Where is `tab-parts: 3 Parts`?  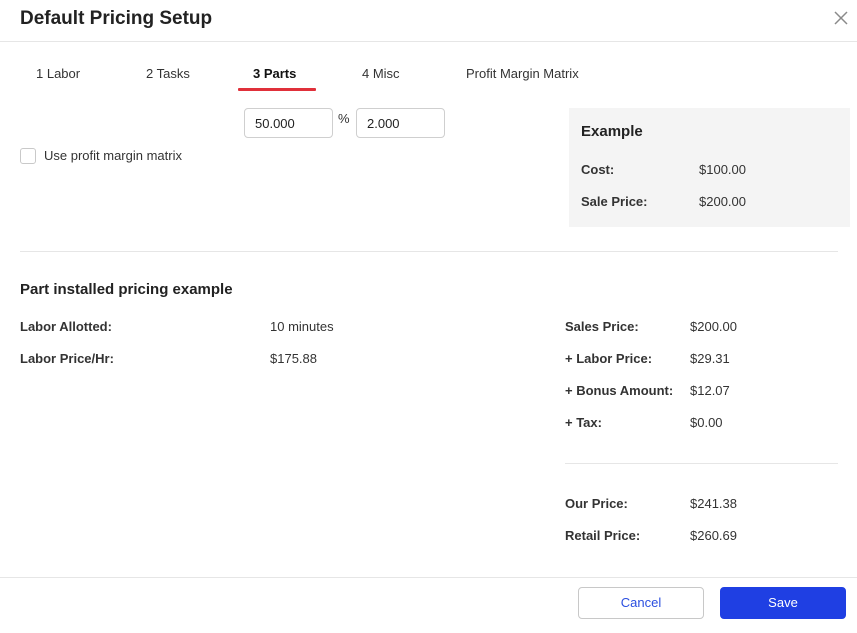 tab-parts: 3 Parts is located at coordinates (274, 73).